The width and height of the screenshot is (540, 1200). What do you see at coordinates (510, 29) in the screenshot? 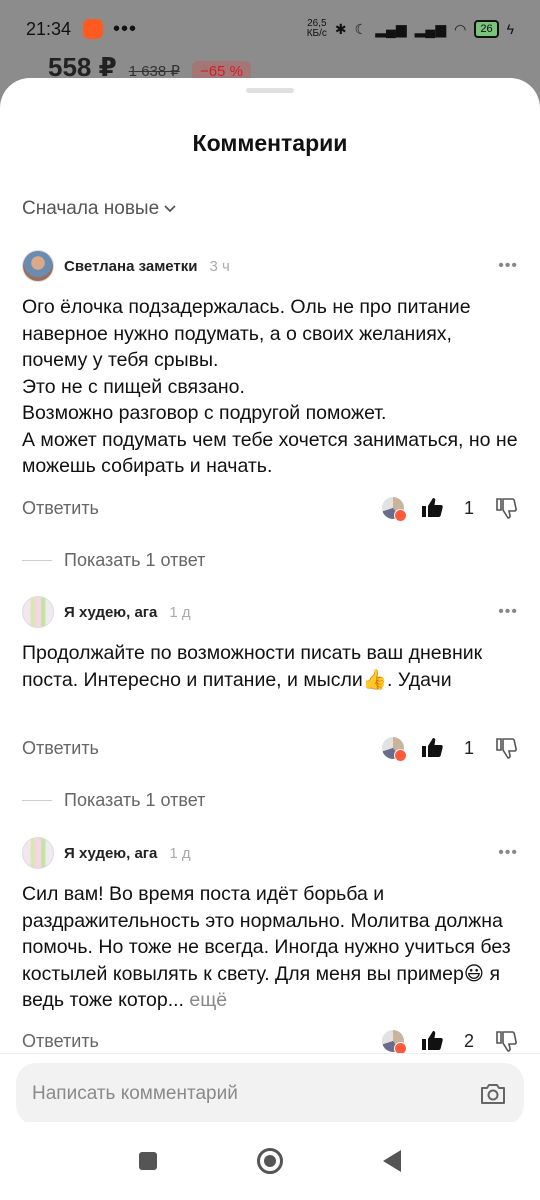
I see `charging-icon: ϟ` at bounding box center [510, 29].